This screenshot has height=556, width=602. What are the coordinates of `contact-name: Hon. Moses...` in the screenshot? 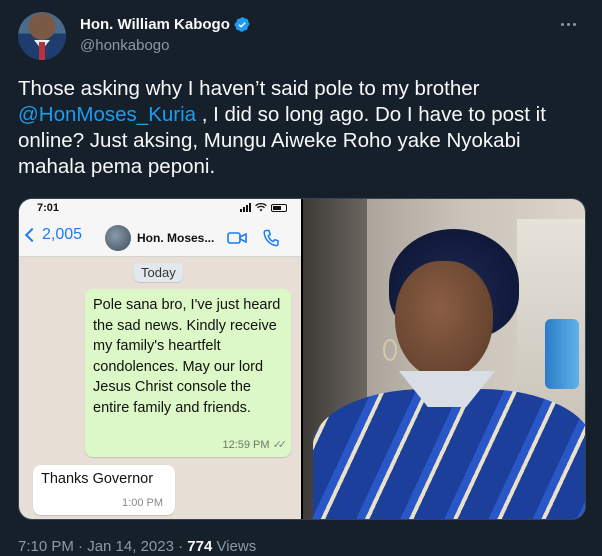 It's located at (175, 238).